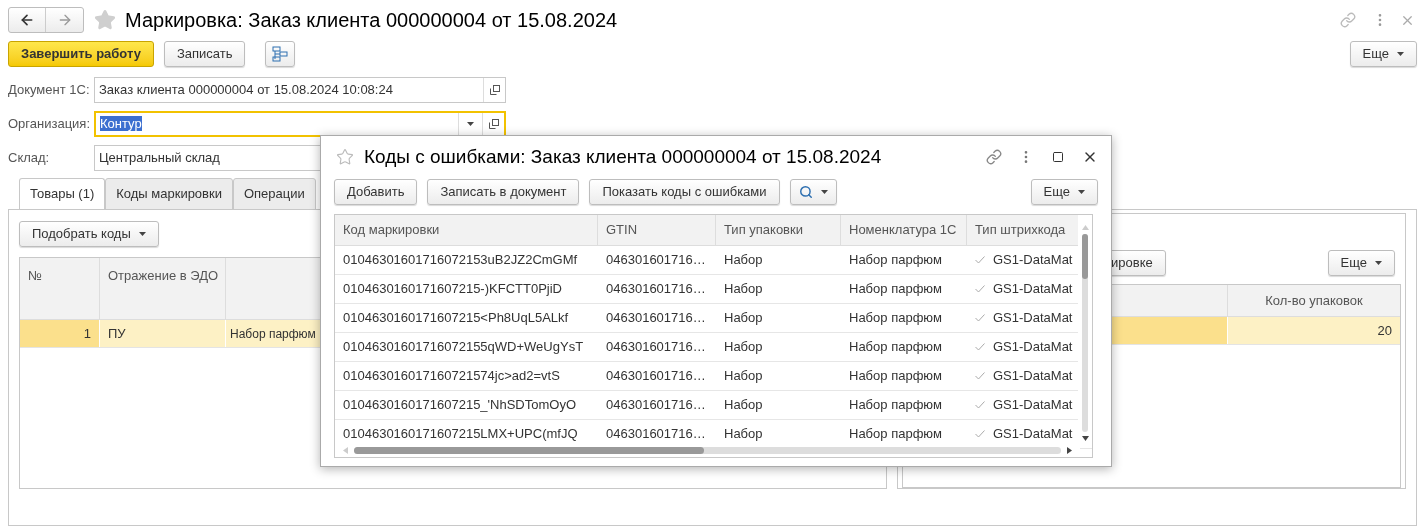 The image size is (1425, 530). Describe the element at coordinates (1314, 300) in the screenshot. I see `column-header: Кол-во упаковок` at that location.